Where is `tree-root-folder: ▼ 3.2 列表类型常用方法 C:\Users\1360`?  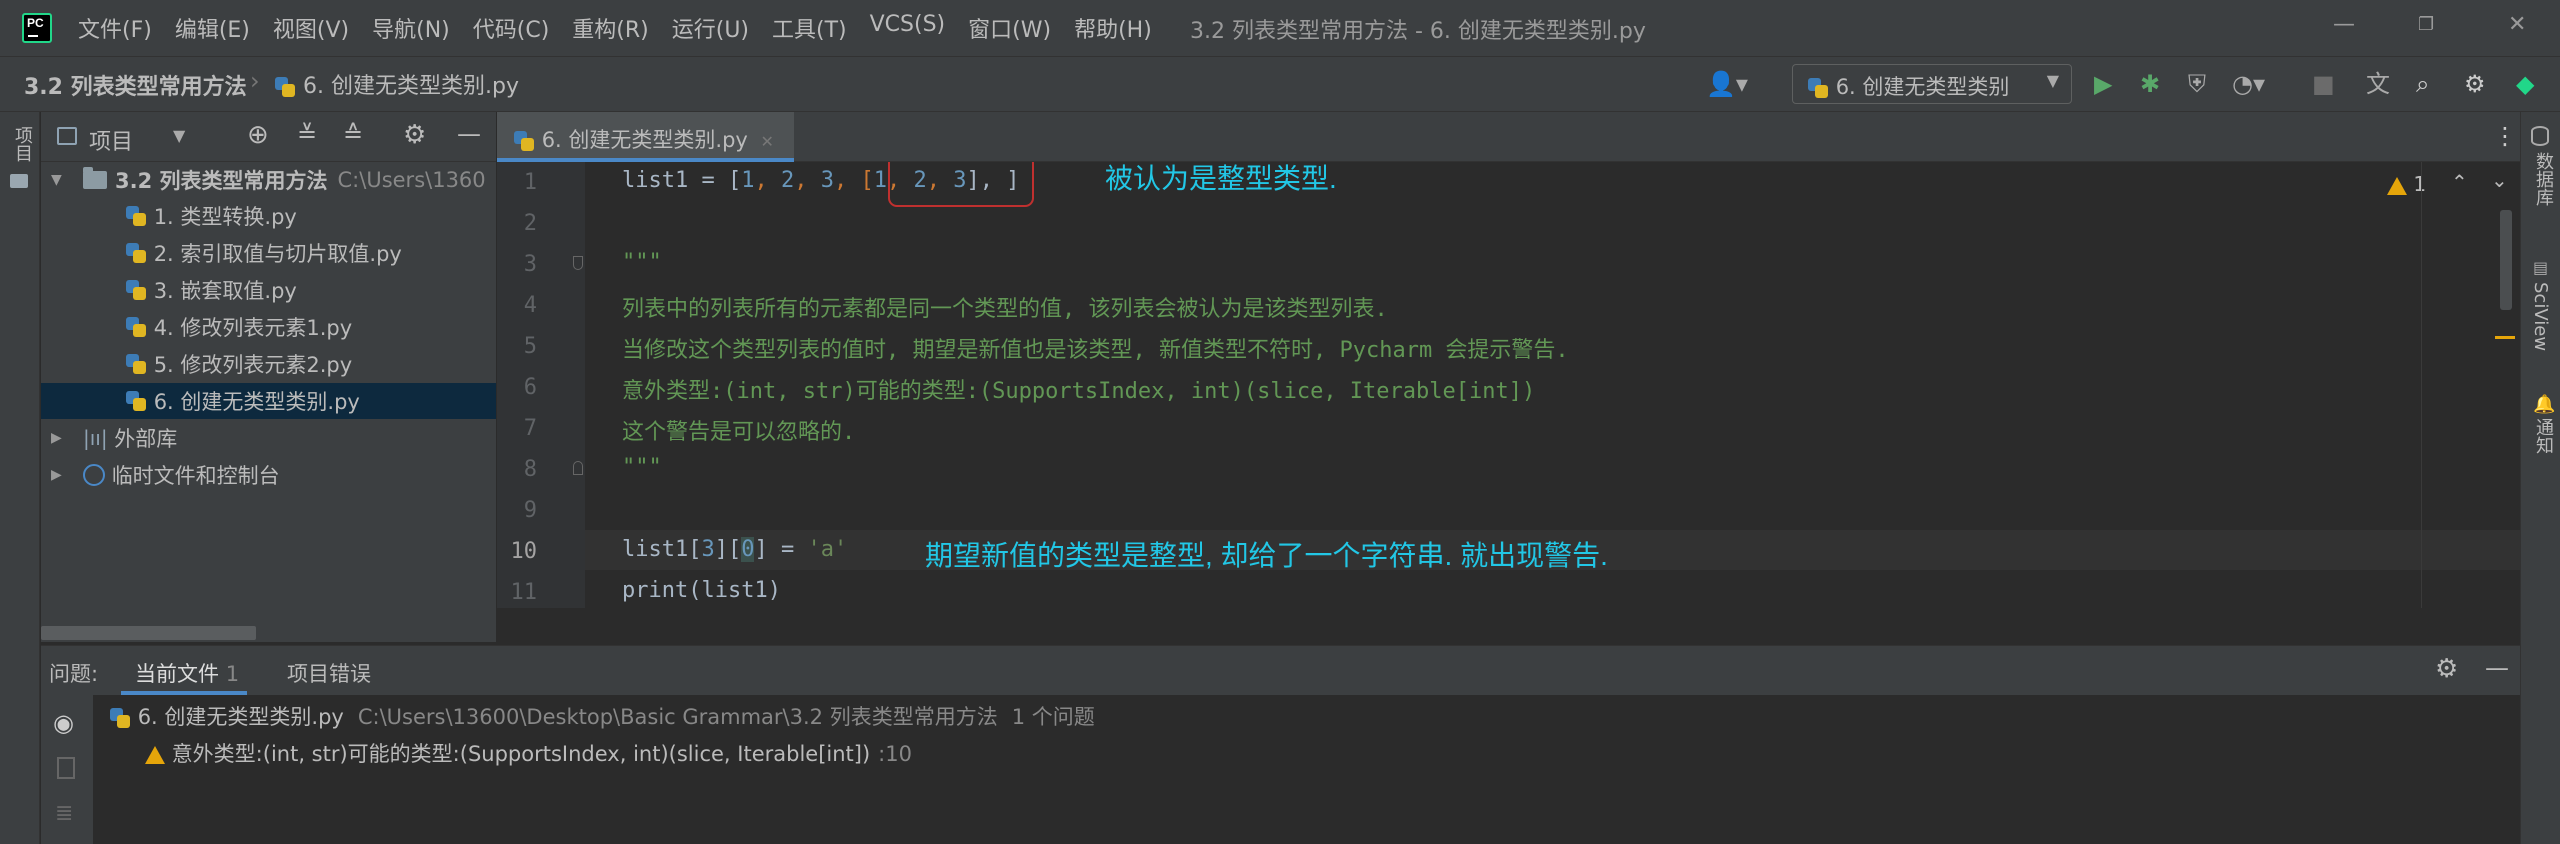 tree-root-folder: ▼ 3.2 列表类型常用方法 C:\Users\1360 is located at coordinates (268, 180).